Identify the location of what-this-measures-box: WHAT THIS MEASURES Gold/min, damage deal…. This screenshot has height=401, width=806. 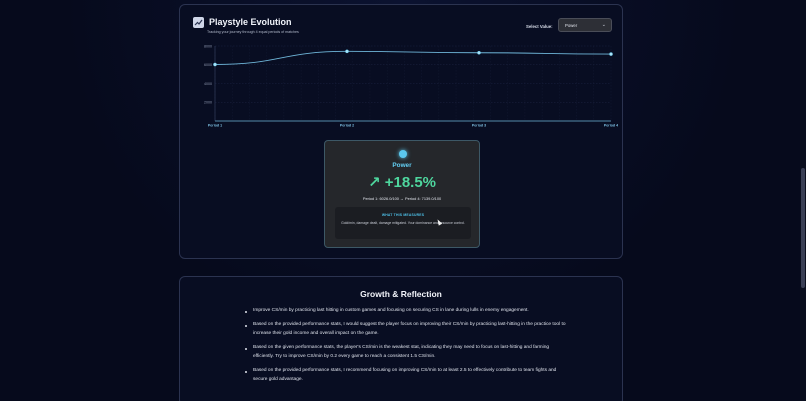
(403, 223).